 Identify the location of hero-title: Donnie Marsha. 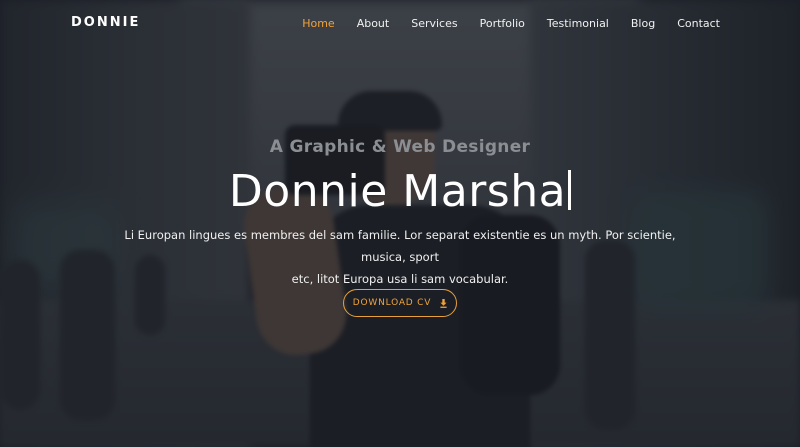
(400, 191).